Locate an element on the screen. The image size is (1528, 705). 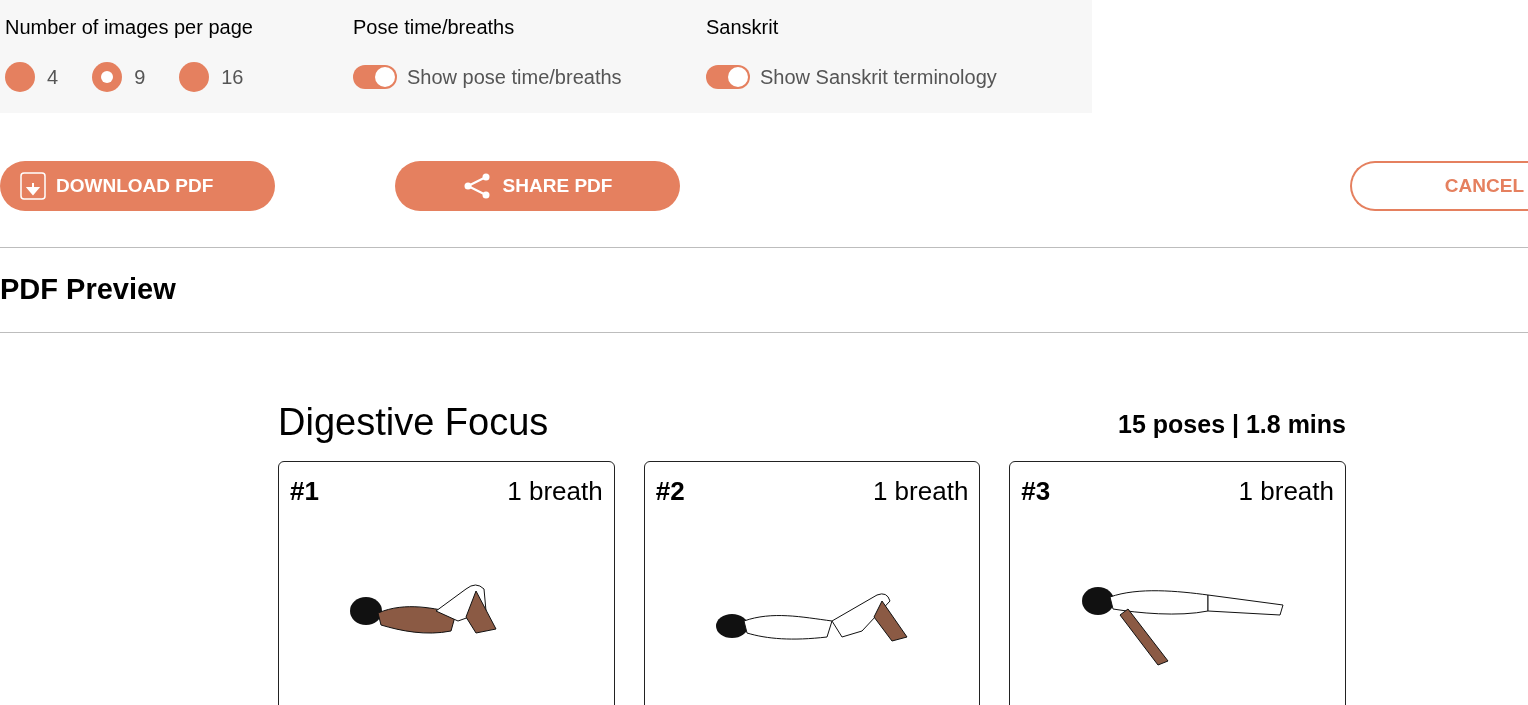
option-heading: Number of images per page is located at coordinates (129, 27).